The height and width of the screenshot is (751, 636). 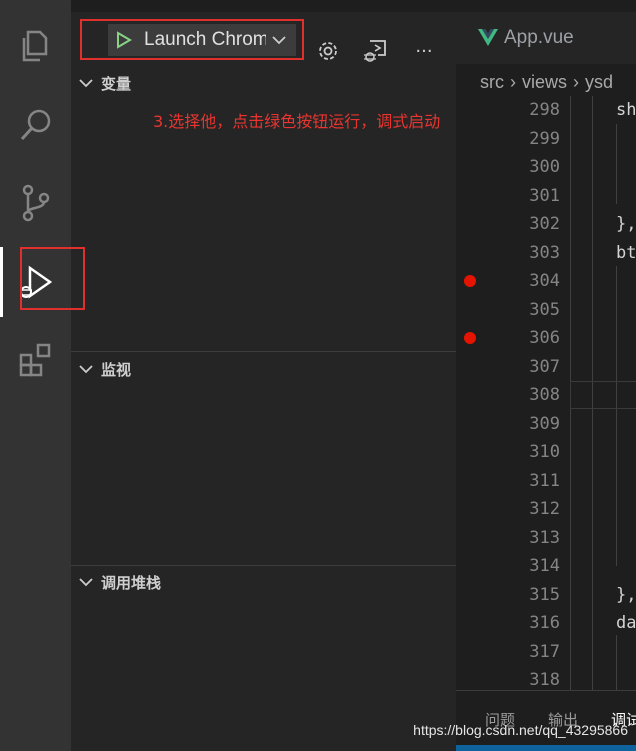 I want to click on tab-label: App.vue, so click(x=539, y=37).